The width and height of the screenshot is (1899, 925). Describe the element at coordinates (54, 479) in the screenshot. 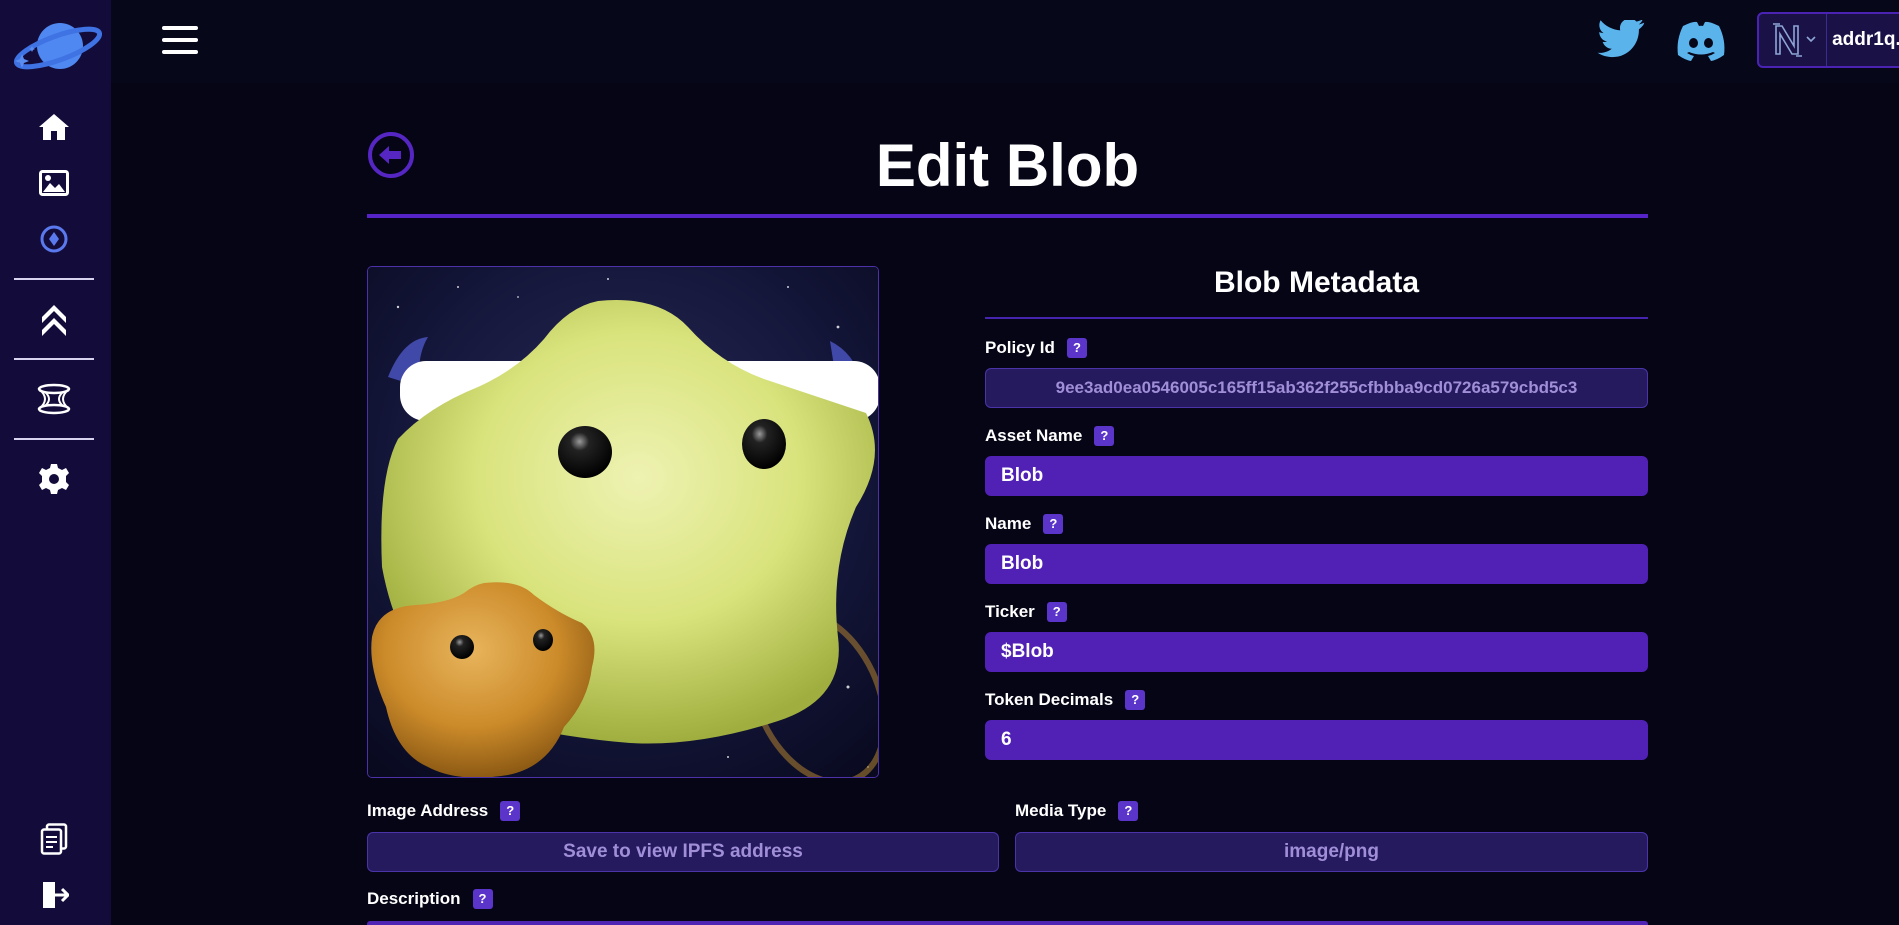

I see `gear-icon` at that location.